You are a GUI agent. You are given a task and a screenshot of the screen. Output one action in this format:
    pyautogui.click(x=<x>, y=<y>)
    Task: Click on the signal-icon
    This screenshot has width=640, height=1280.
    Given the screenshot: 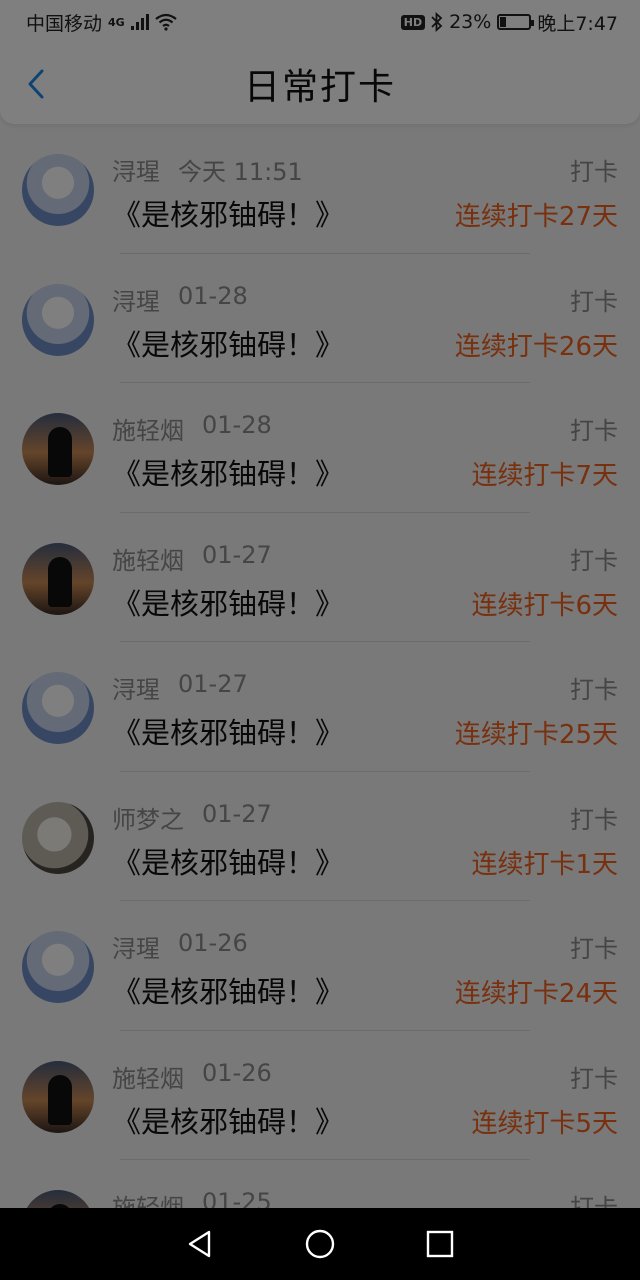 What is the action you would take?
    pyautogui.click(x=139, y=22)
    